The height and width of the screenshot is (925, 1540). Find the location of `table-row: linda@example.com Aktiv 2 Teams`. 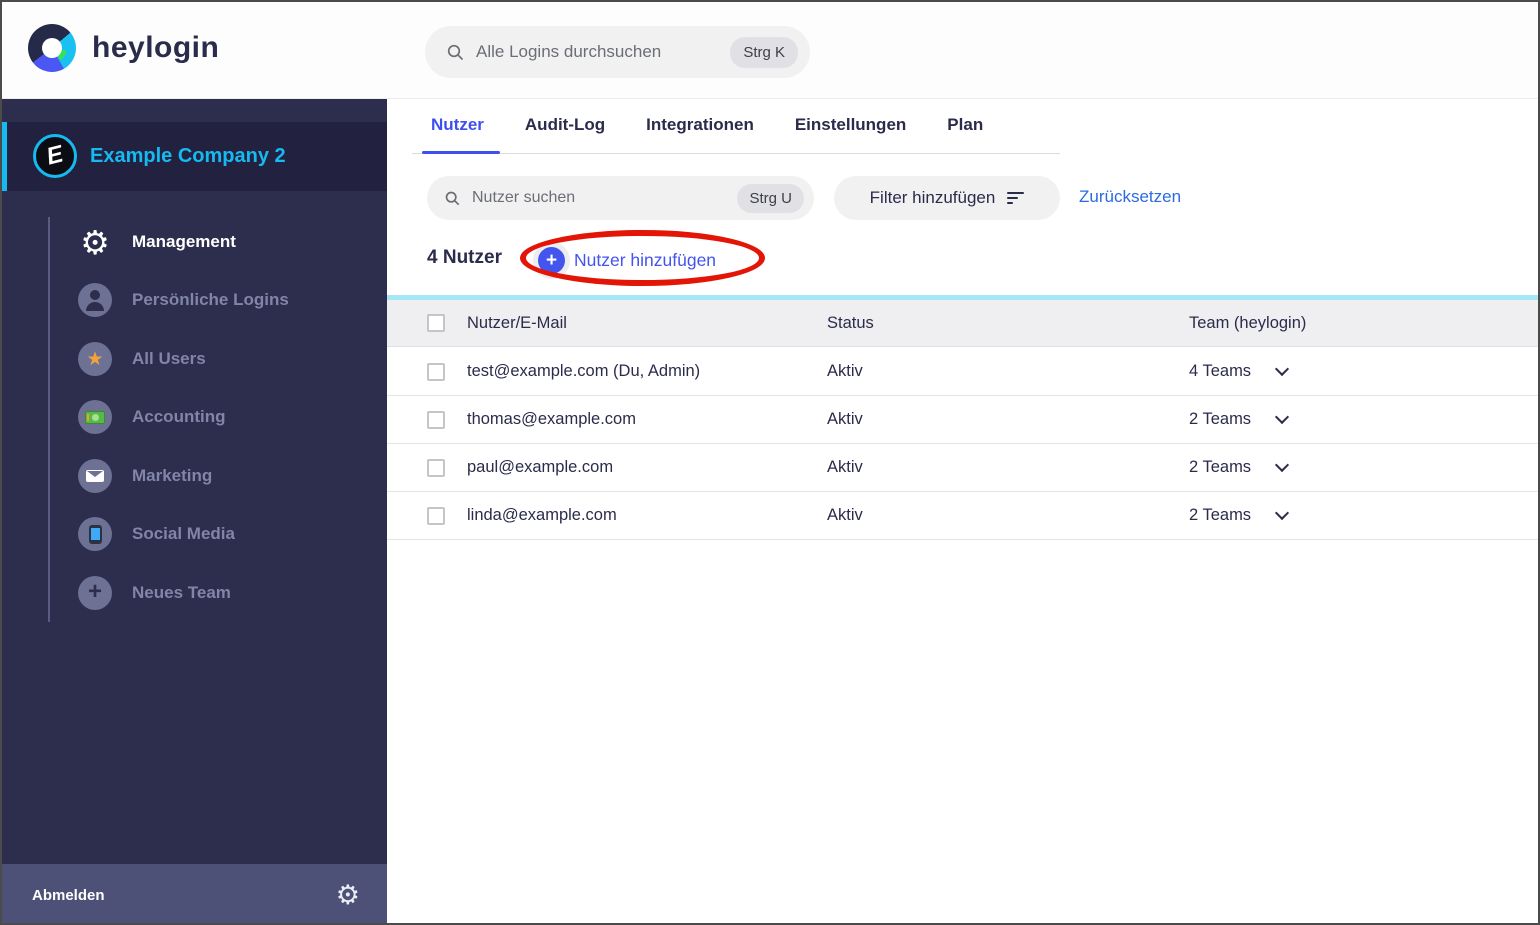

table-row: linda@example.com Aktiv 2 Teams is located at coordinates (962, 516).